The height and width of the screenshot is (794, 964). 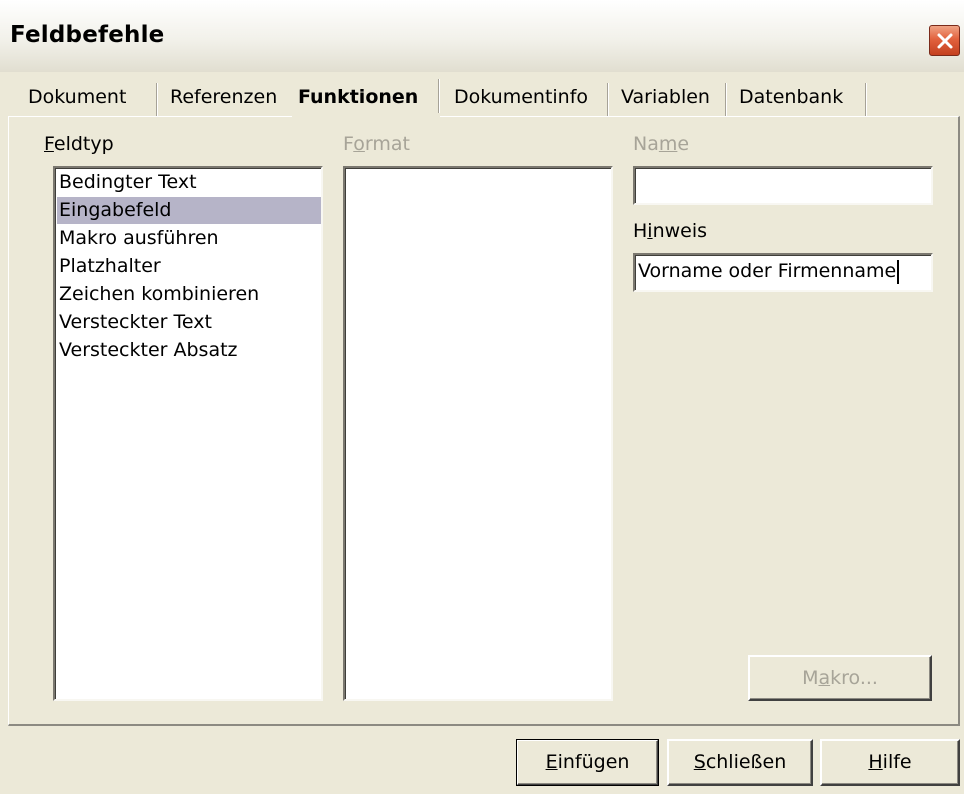 I want to click on dialog-title: Feldbefehle, so click(x=87, y=35).